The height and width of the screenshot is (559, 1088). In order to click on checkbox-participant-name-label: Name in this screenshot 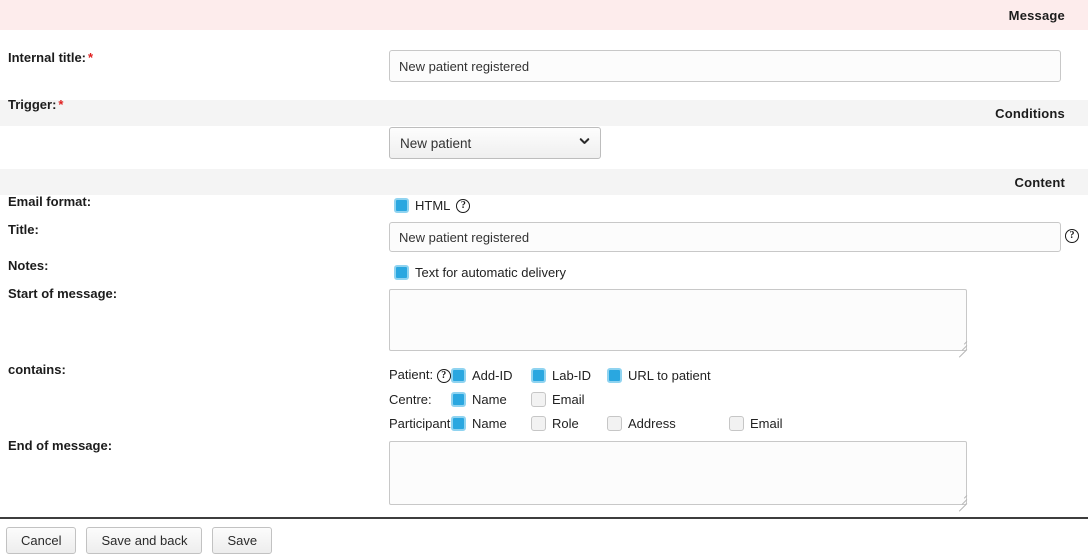, I will do `click(489, 423)`.